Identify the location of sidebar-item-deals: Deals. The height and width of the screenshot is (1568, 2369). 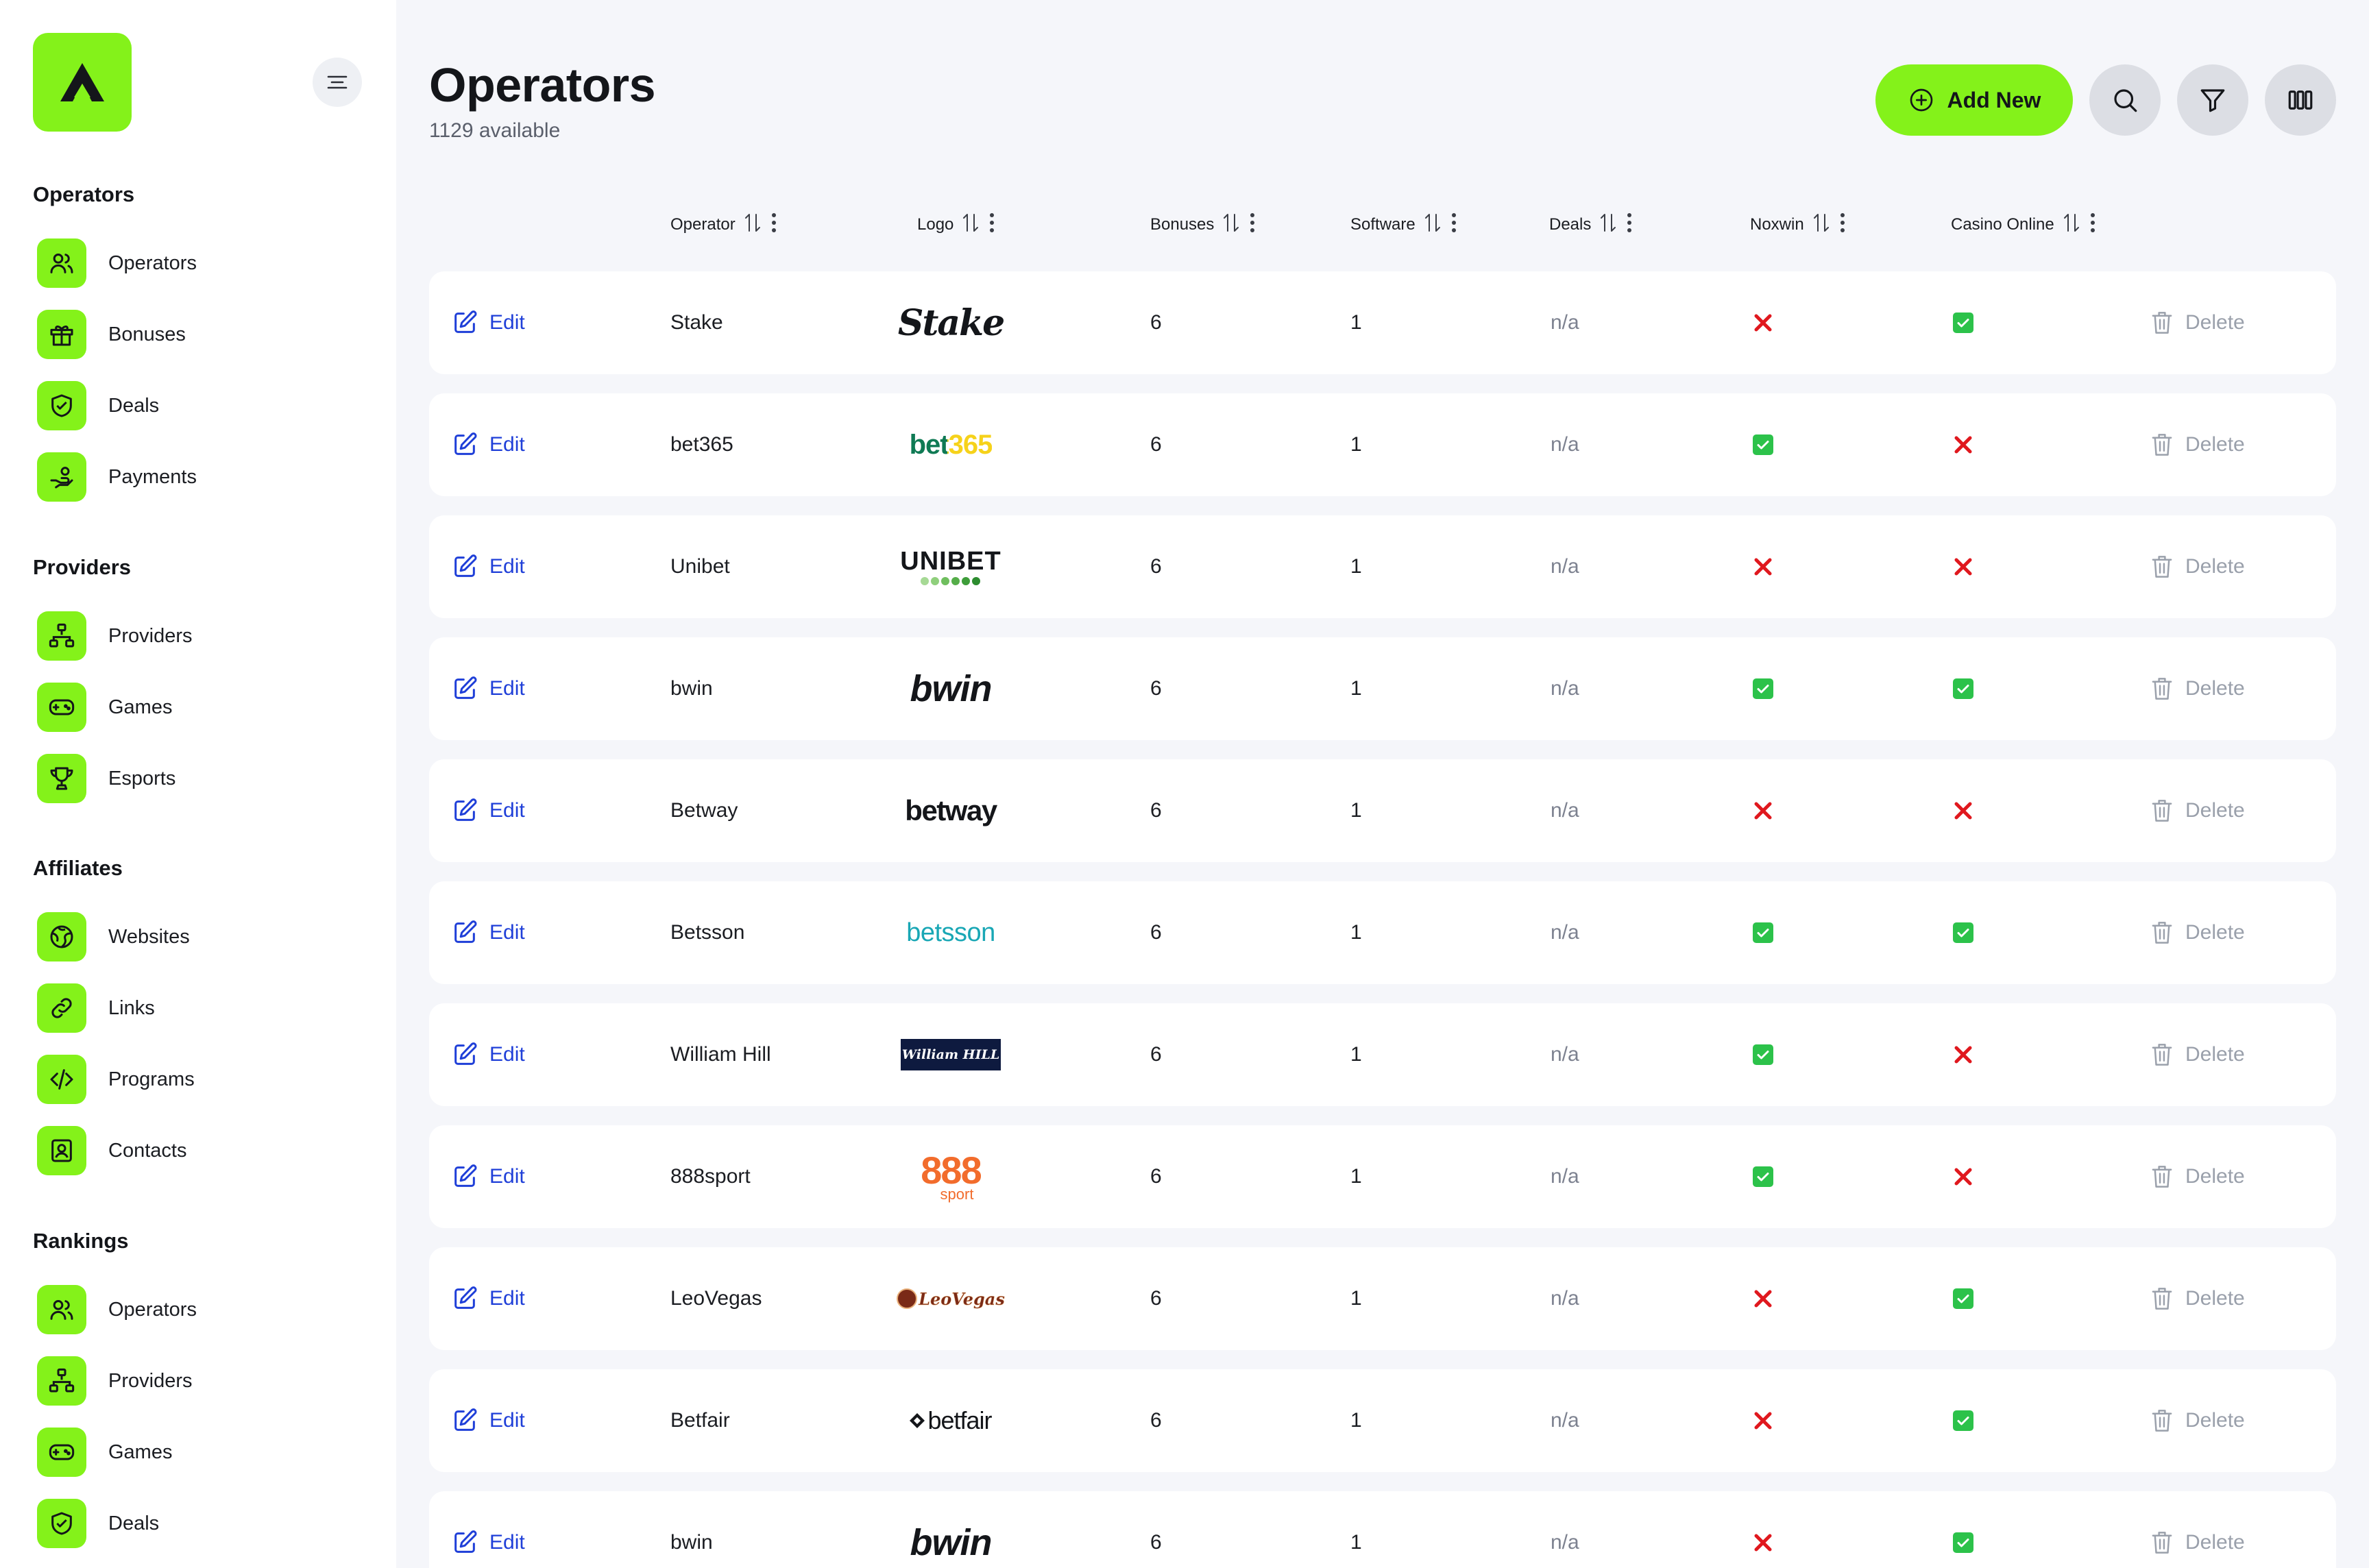
(204, 405).